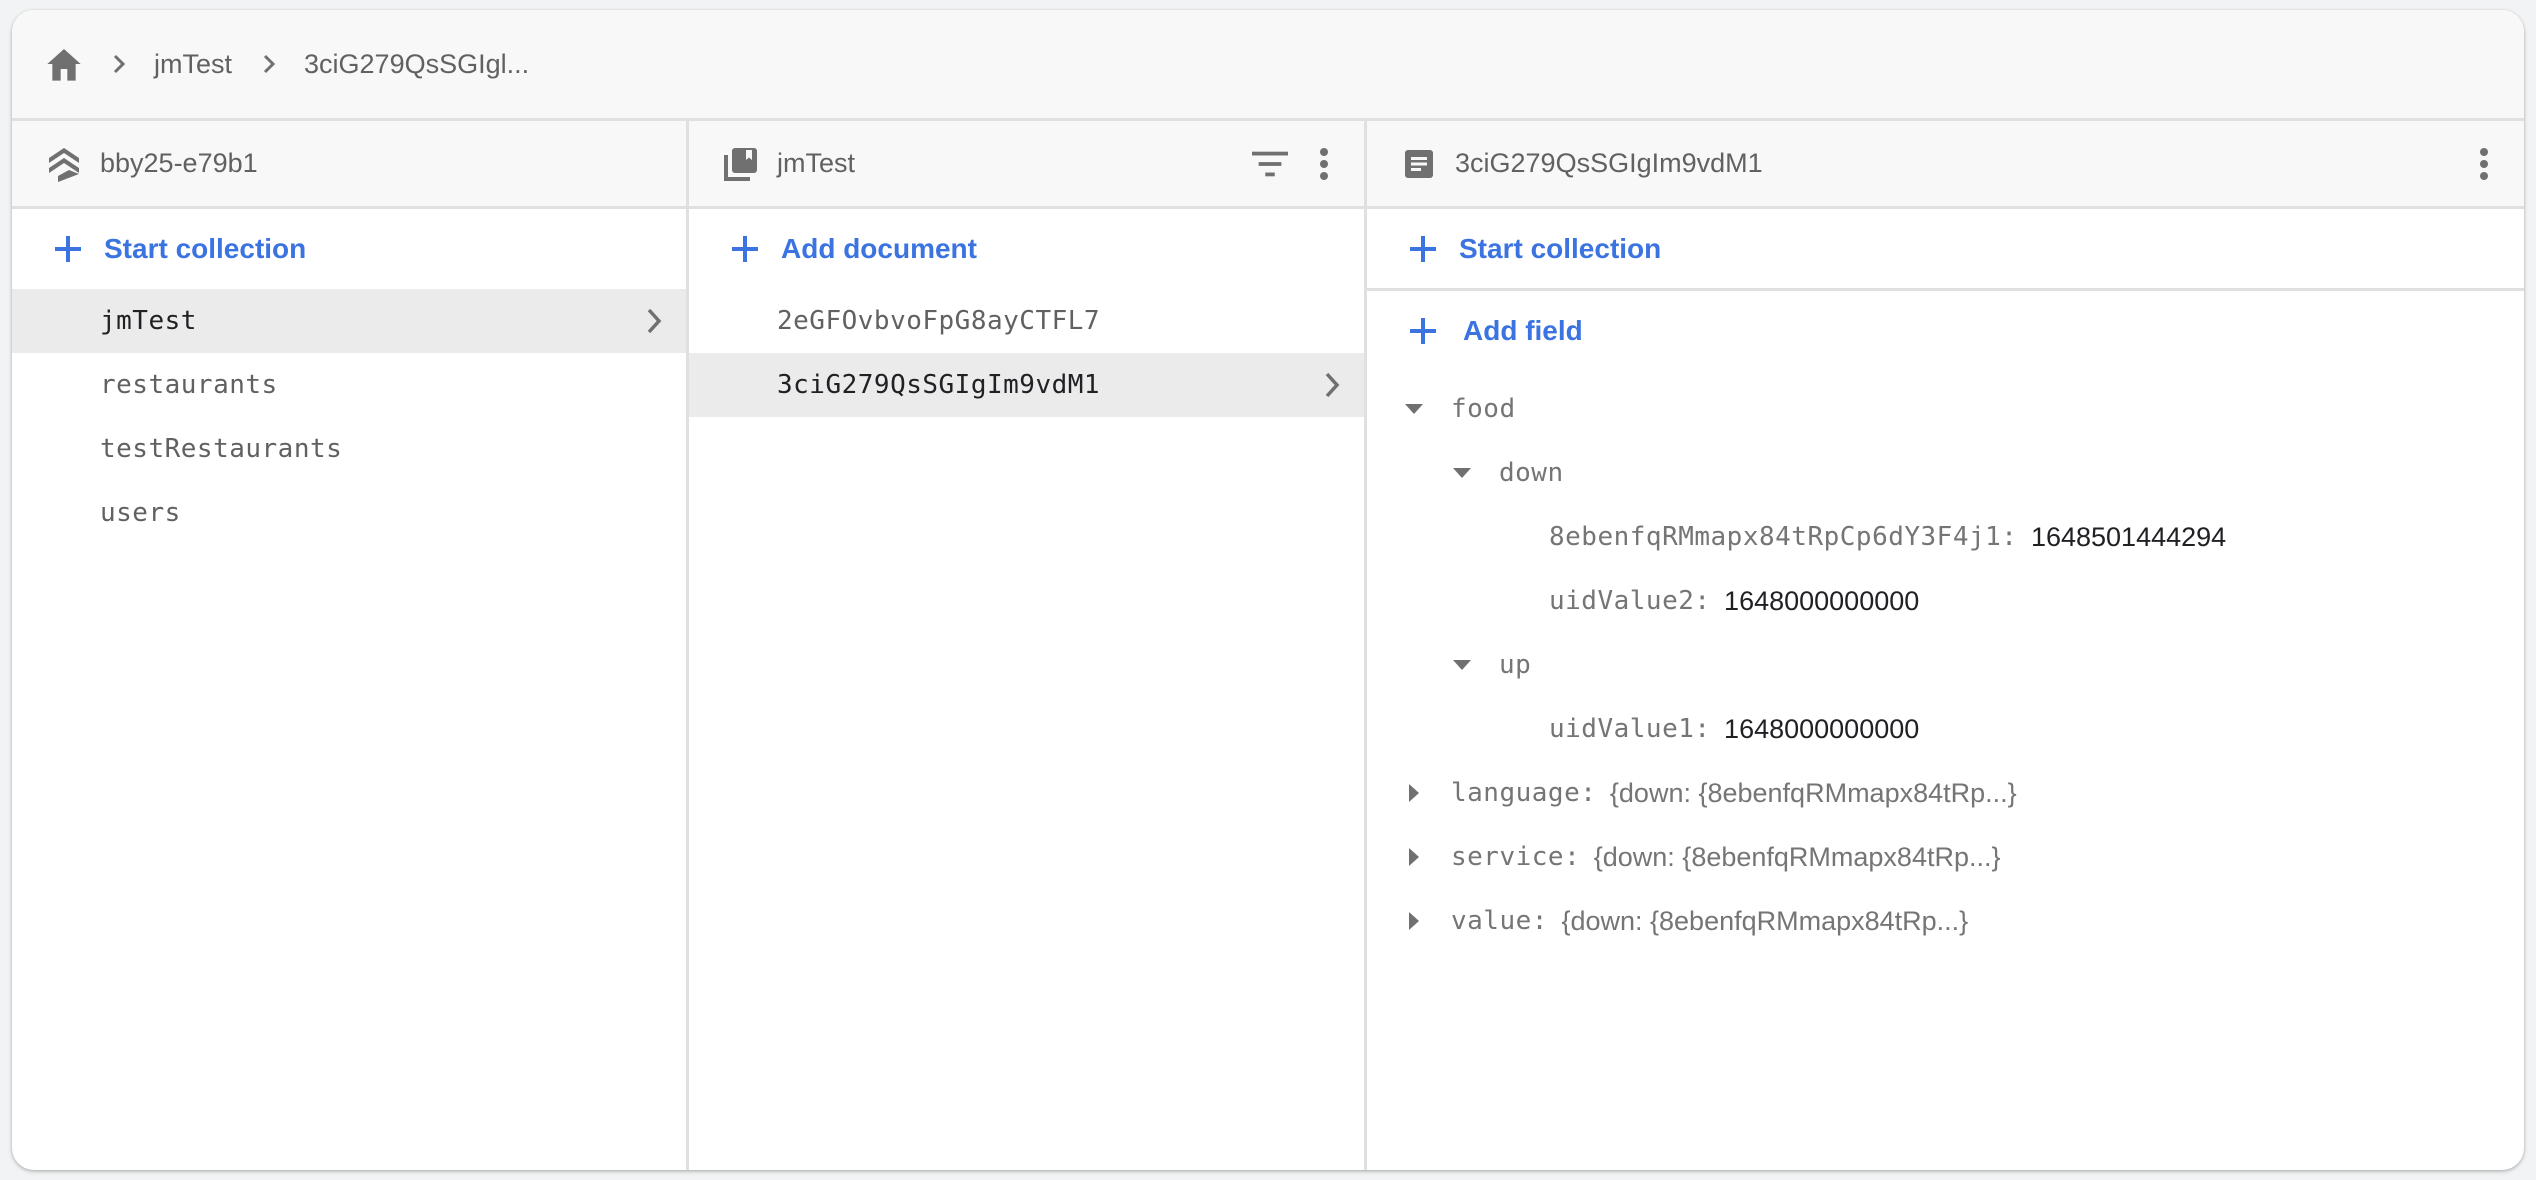 Image resolution: width=2536 pixels, height=1180 pixels. What do you see at coordinates (349, 249) in the screenshot?
I see `start-collection-button: Start collection` at bounding box center [349, 249].